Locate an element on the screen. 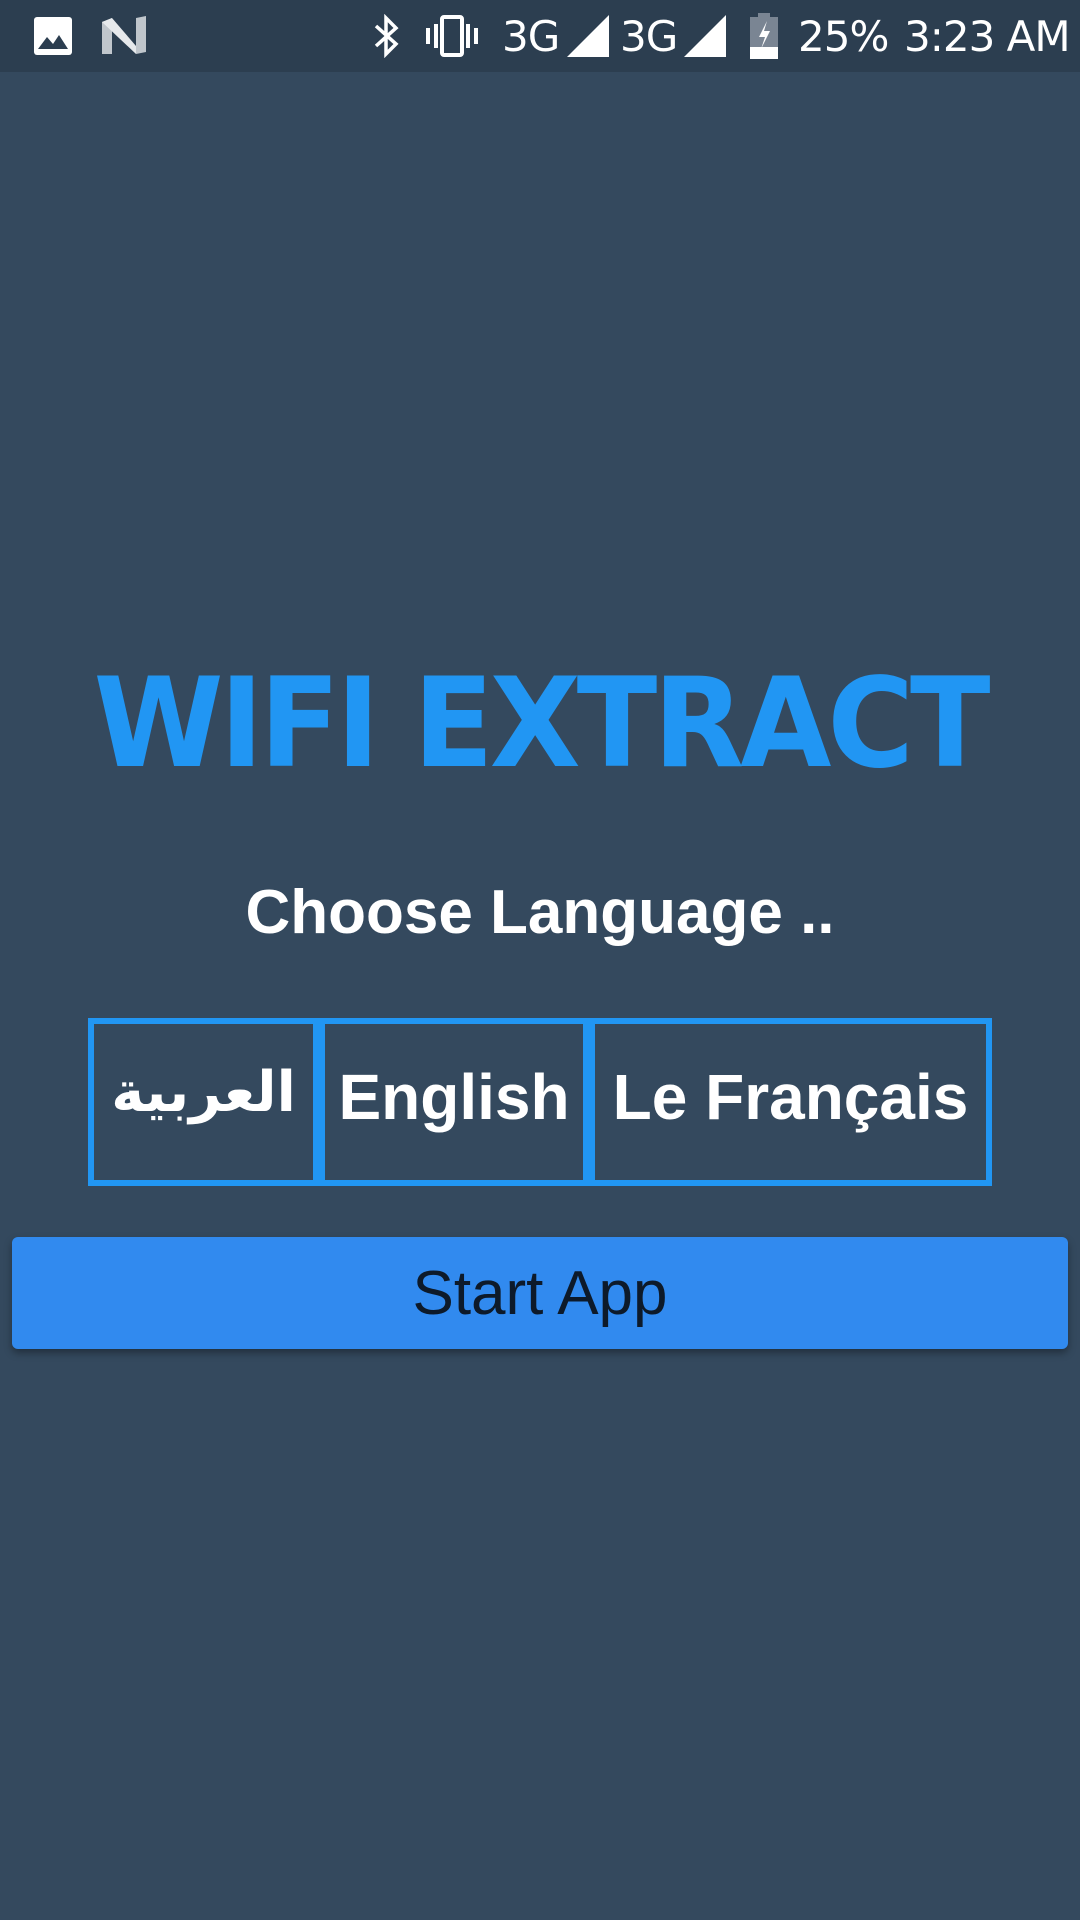 This screenshot has height=1920, width=1080. bluetooth-icon is located at coordinates (387, 36).